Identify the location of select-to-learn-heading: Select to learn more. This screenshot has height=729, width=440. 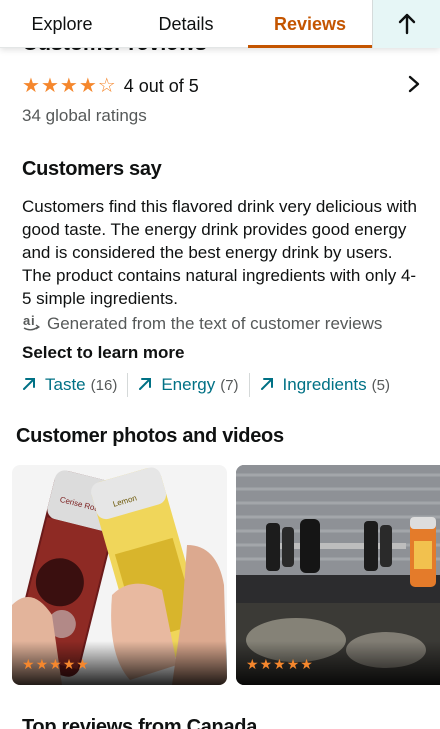
(103, 352).